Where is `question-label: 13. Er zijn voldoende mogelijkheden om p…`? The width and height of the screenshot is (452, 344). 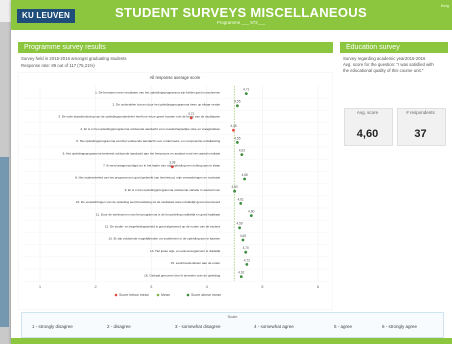
question-label: 13. Er zijn voldoende mogelijkheden om p… is located at coordinates (164, 239).